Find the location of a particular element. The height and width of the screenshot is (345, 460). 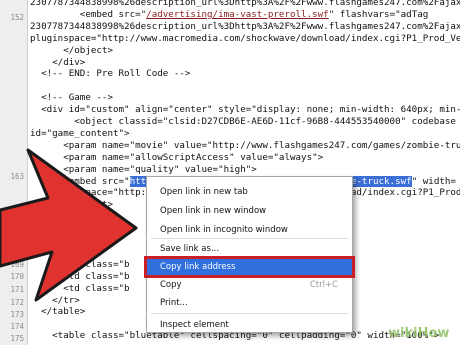

code-line: </table> is located at coordinates (57, 312).